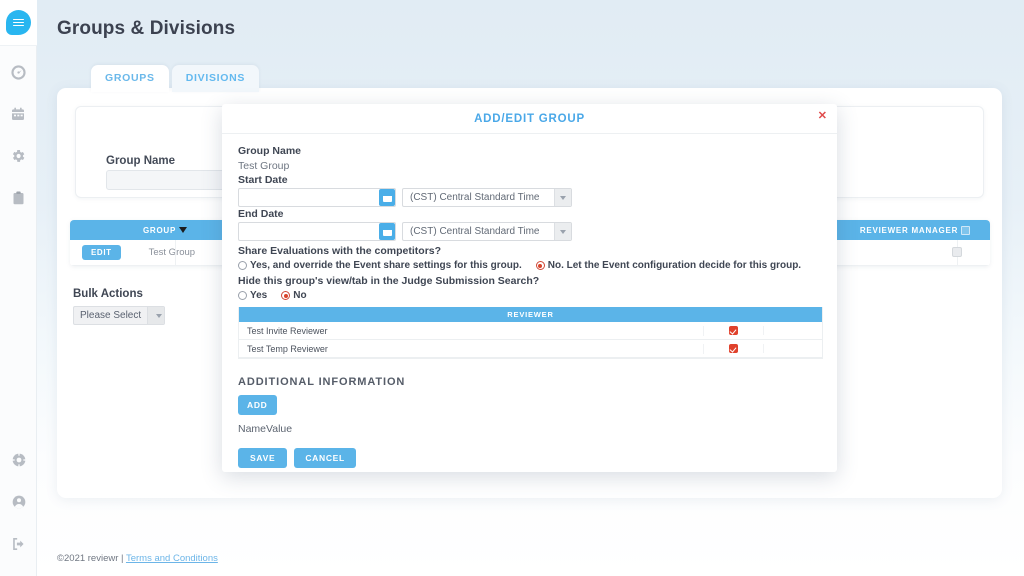 The height and width of the screenshot is (576, 1024). Describe the element at coordinates (340, 251) in the screenshot. I see `share-evaluations-question: Share Evaluations with the competitors?` at that location.